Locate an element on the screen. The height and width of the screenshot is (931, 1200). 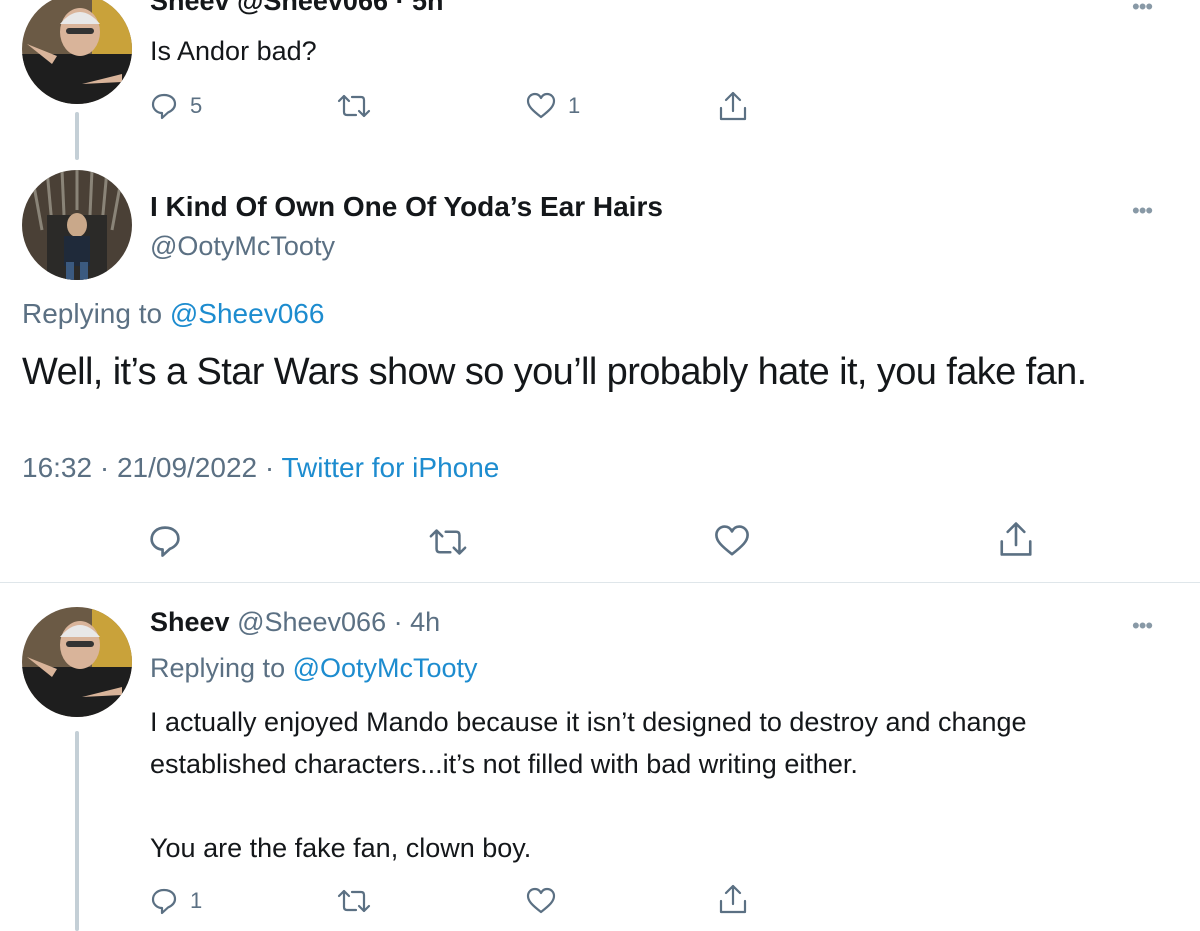
replying-to-line: Replying to @Sheev066 is located at coordinates (173, 314).